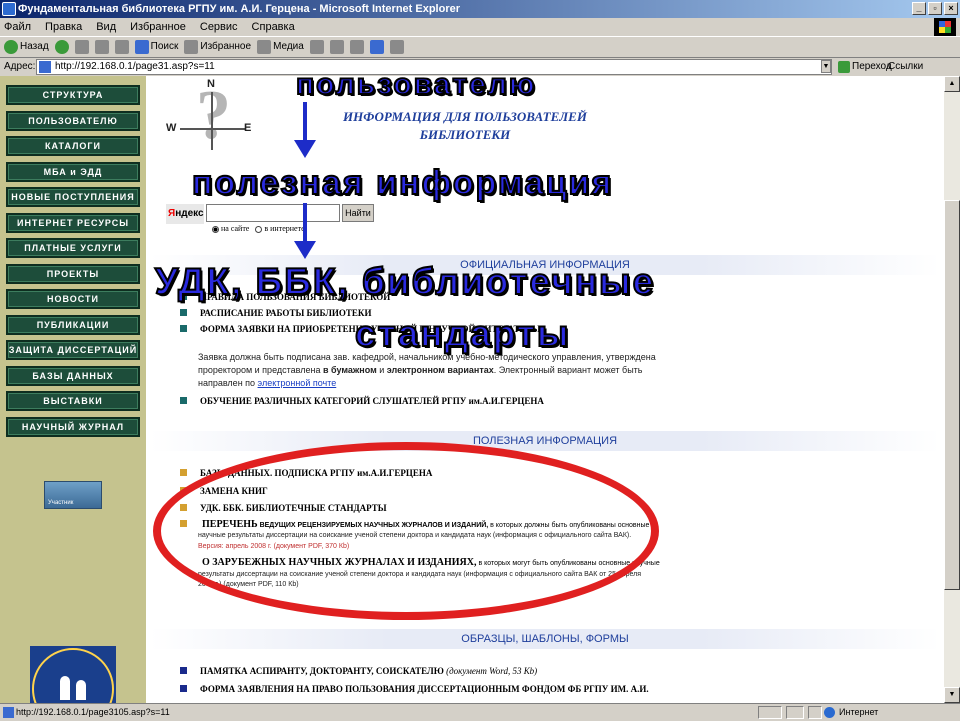 This screenshot has width=960, height=721. Describe the element at coordinates (73, 95) in the screenshot. I see `nav-structure: СТРУКТУРА` at that location.